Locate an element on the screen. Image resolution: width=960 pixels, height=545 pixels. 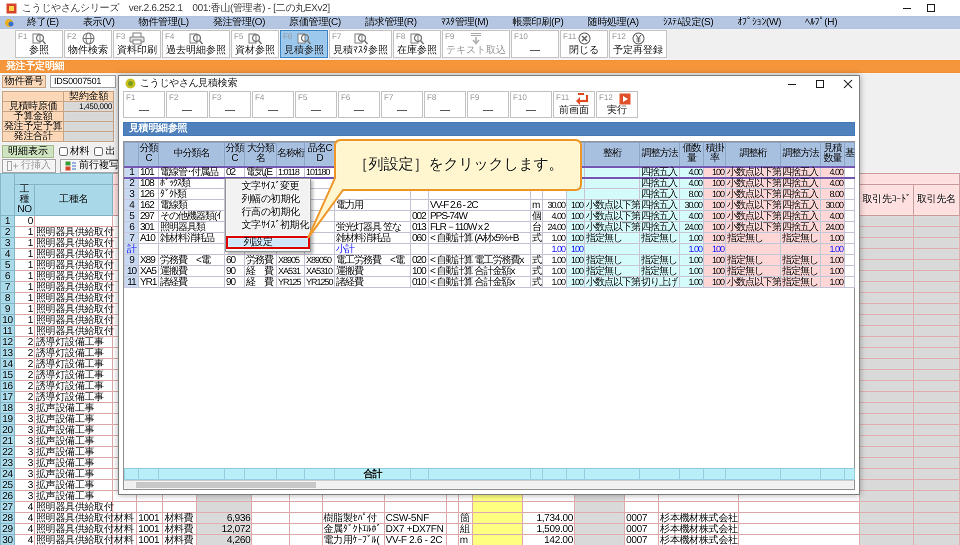
menu-item: 随時処理(A) is located at coordinates (613, 22).